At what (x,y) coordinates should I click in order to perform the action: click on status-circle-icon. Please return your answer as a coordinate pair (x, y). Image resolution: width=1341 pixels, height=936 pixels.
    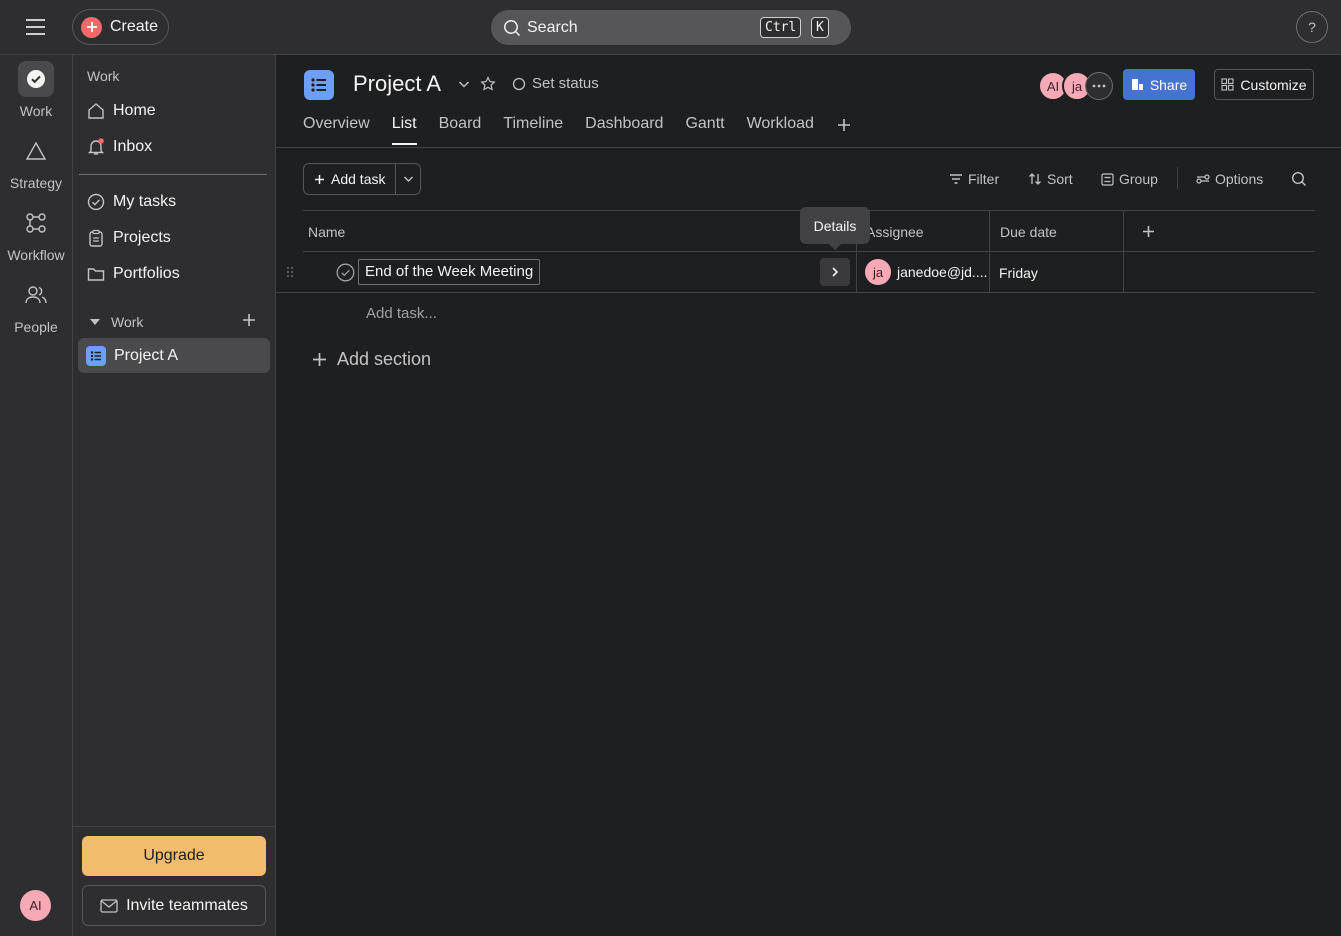
    Looking at the image, I should click on (519, 84).